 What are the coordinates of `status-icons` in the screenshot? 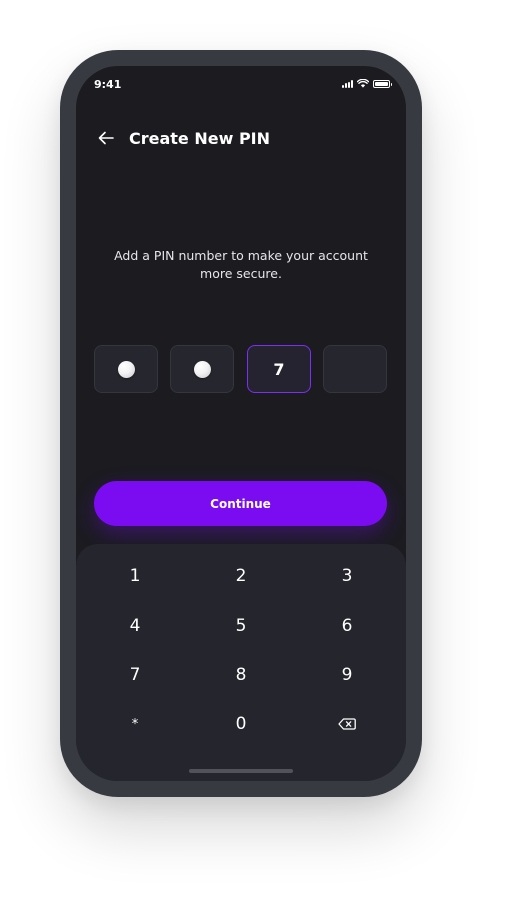 It's located at (367, 83).